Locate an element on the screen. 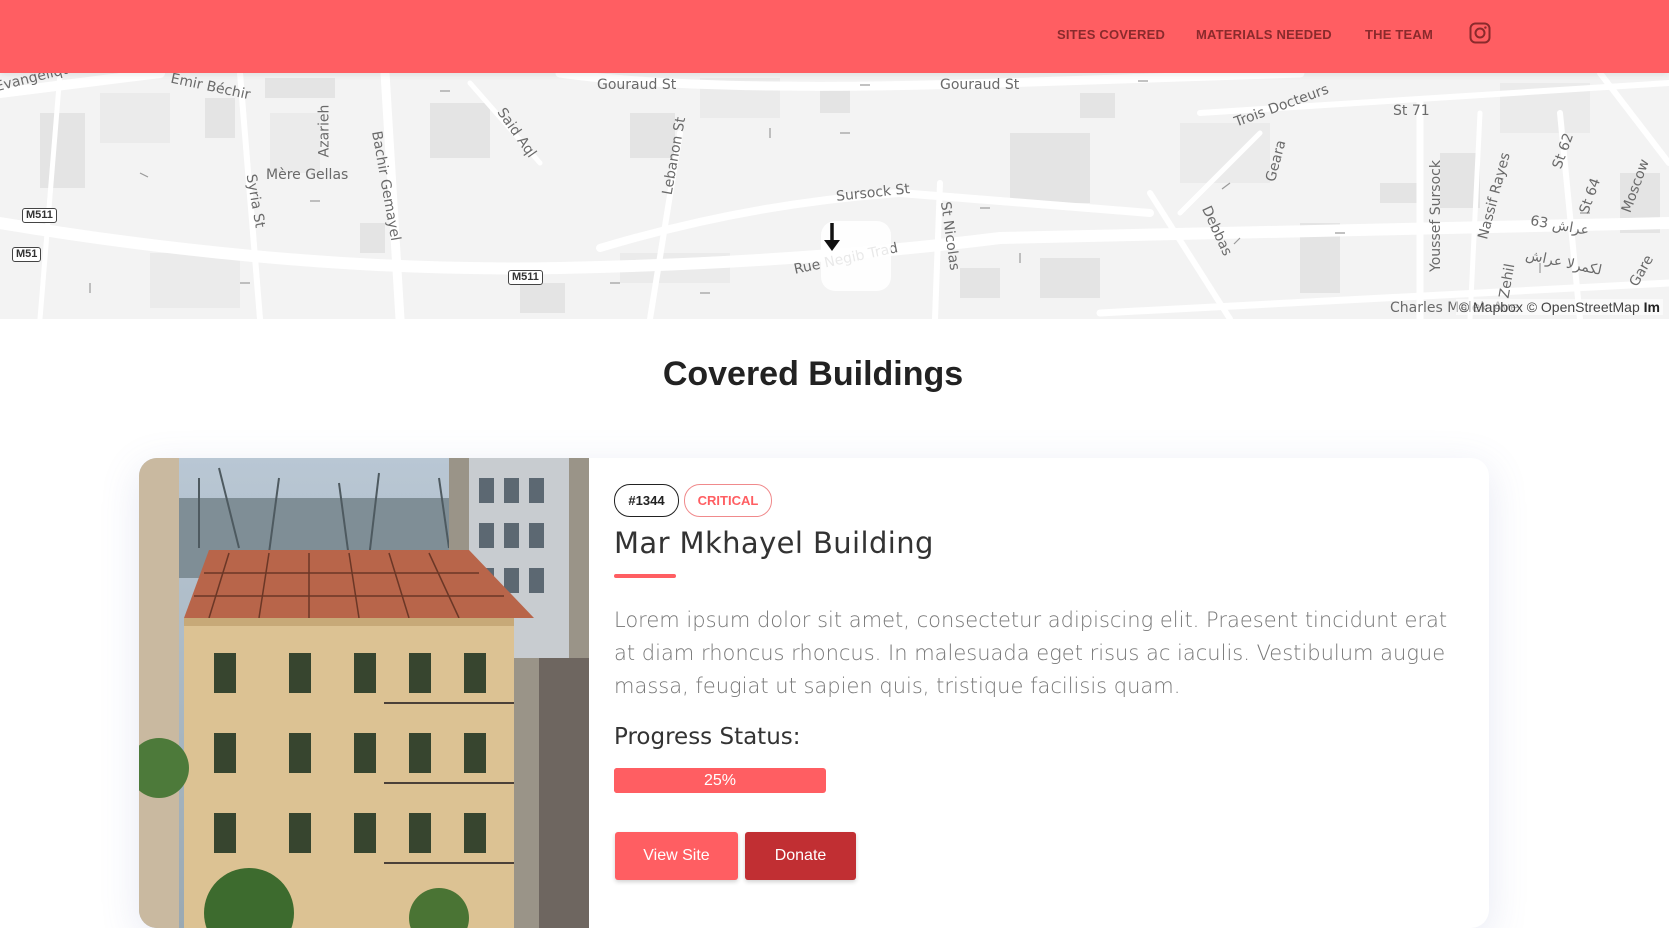 The width and height of the screenshot is (1669, 928). building-id-badge: #1344 is located at coordinates (646, 500).